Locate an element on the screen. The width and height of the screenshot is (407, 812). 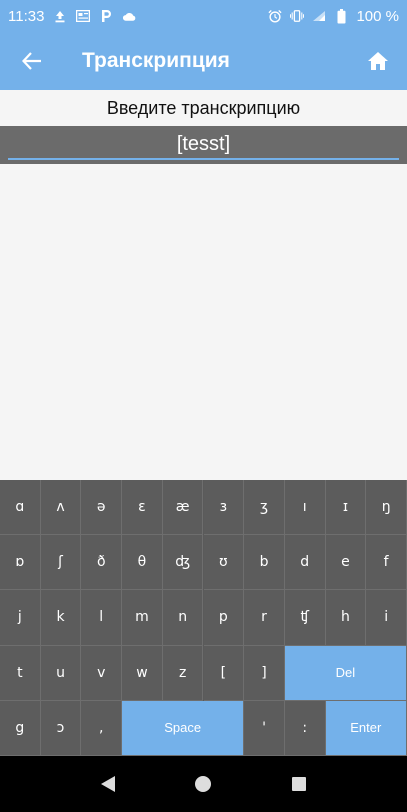
status-left: 11:33 is located at coordinates (72, 16).